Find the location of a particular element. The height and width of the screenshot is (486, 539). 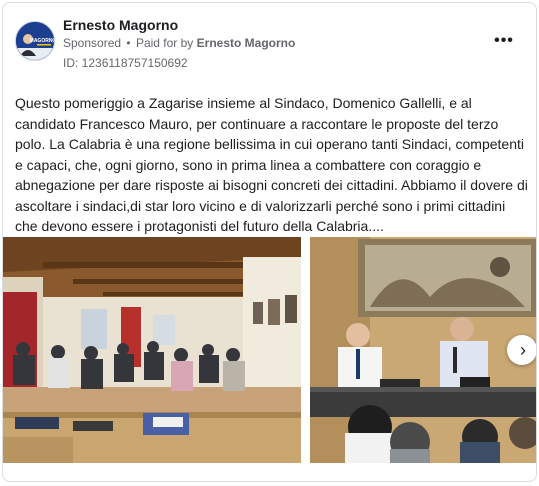

more-options-button: ••• is located at coordinates (504, 41).